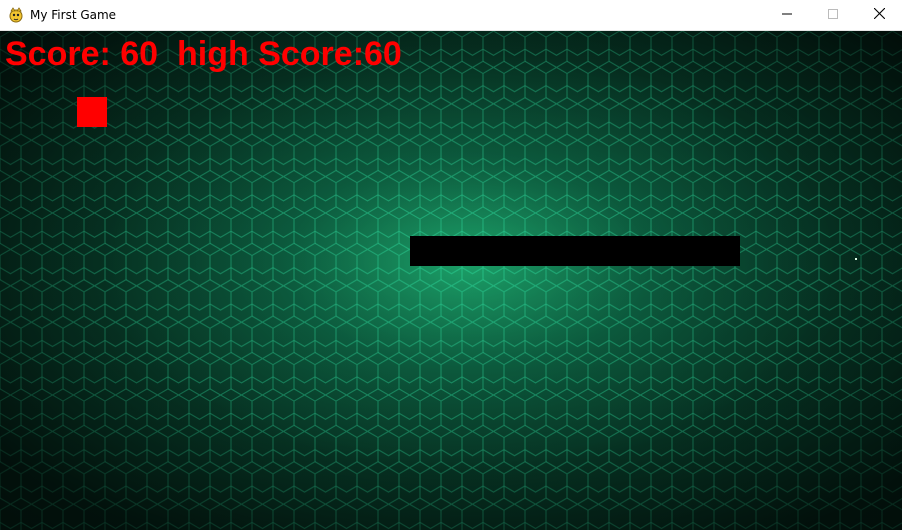  What do you see at coordinates (451, 15) in the screenshot?
I see `title-bar: My First Game` at bounding box center [451, 15].